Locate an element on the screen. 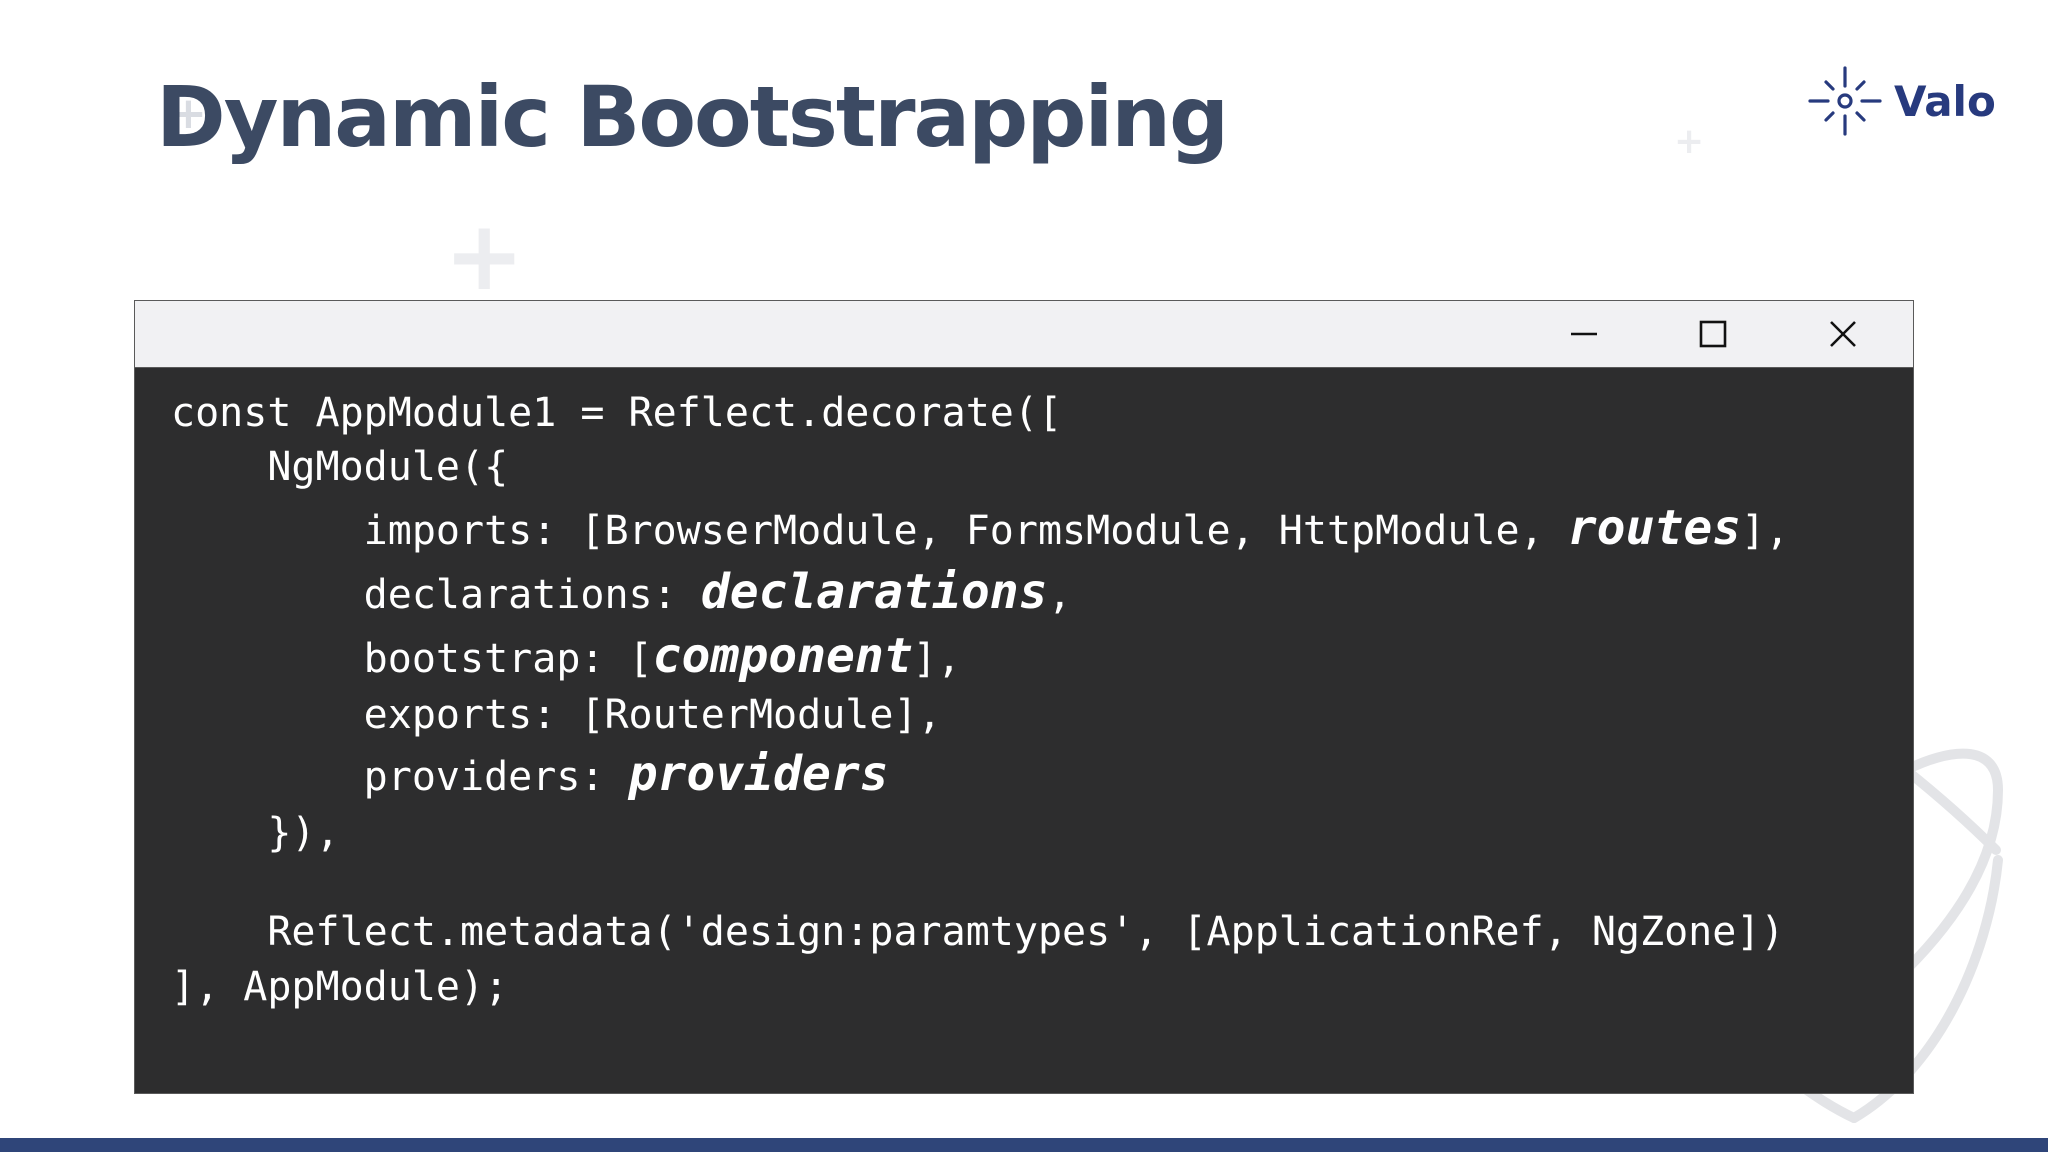  maximize-button is located at coordinates (1713, 334).